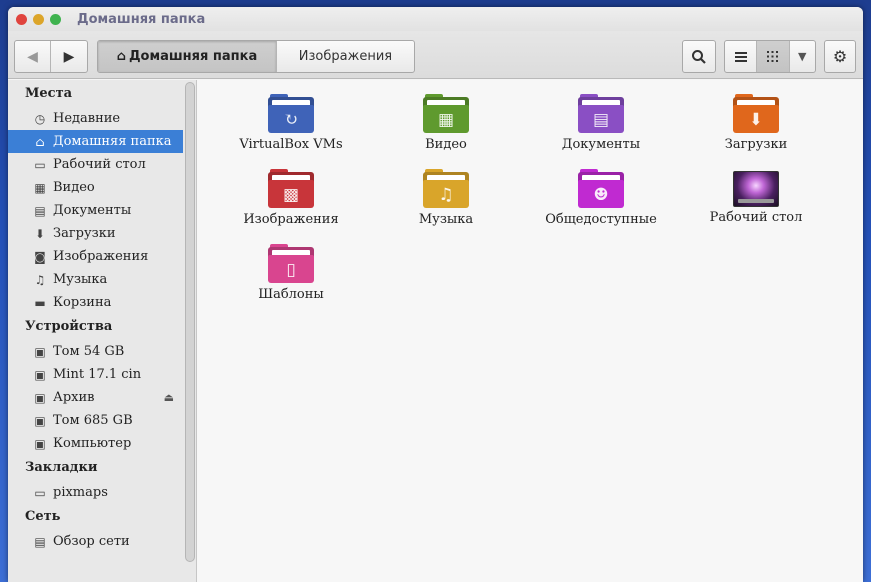  I want to click on file-item-label: Рабочий стол, so click(756, 217).